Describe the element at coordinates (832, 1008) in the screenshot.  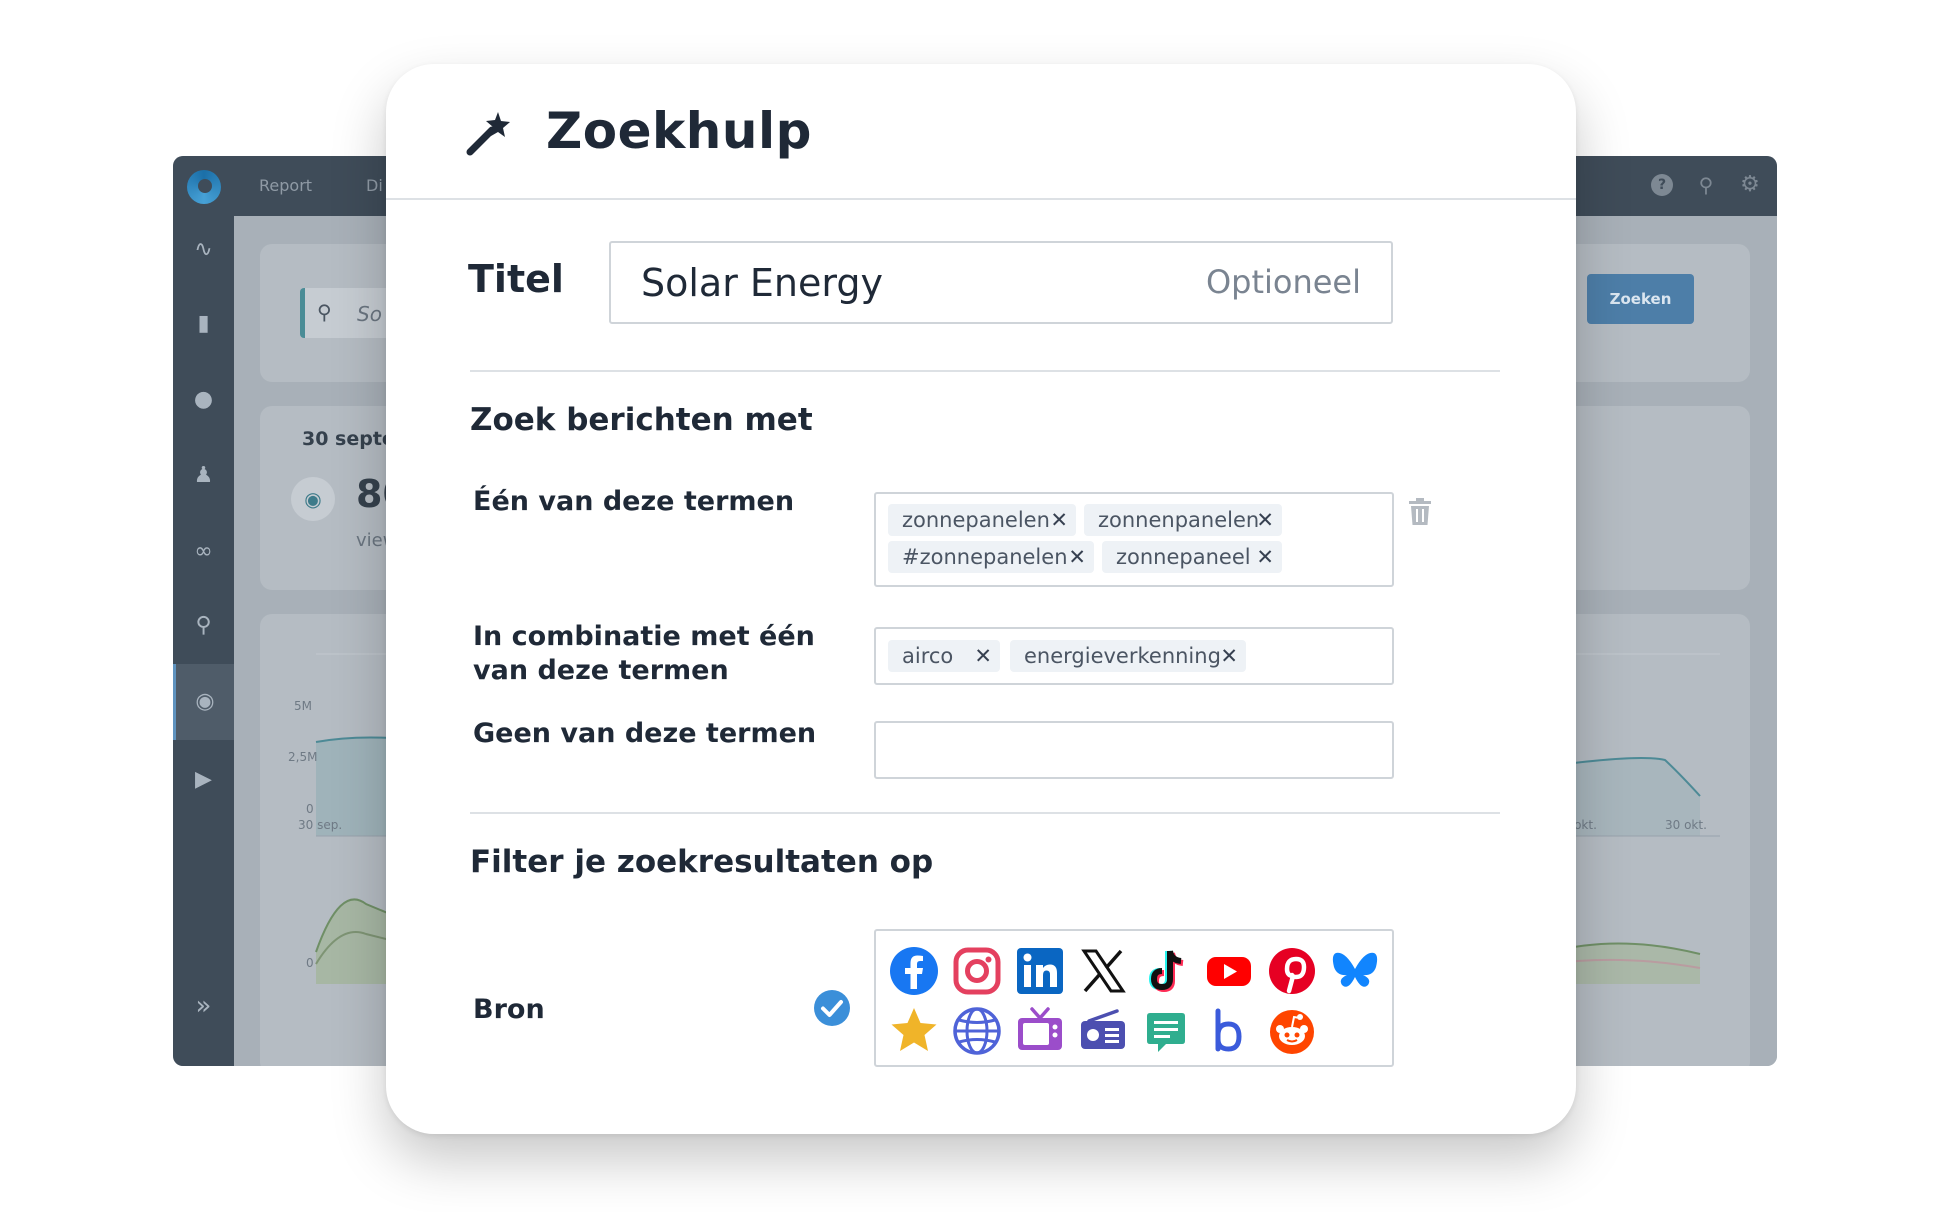
I see `check-circle-icon` at that location.